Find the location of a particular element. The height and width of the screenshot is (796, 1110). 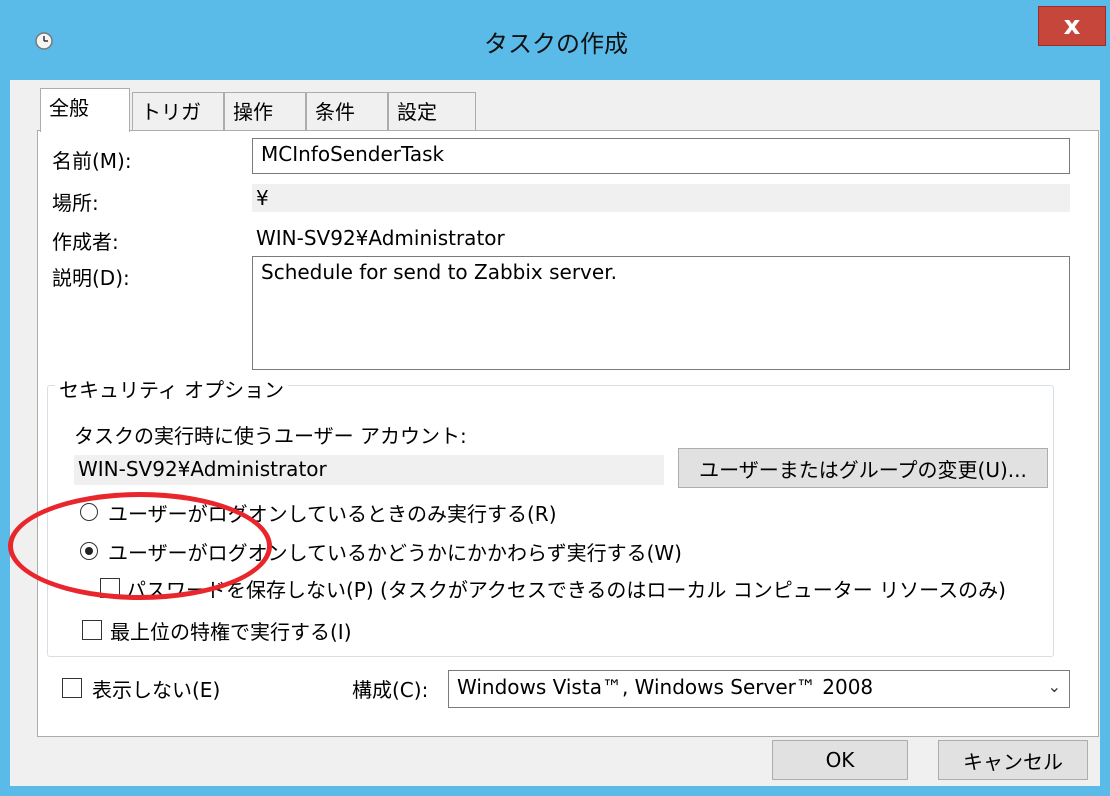

highest-privileges-checkbox is located at coordinates (92, 630).